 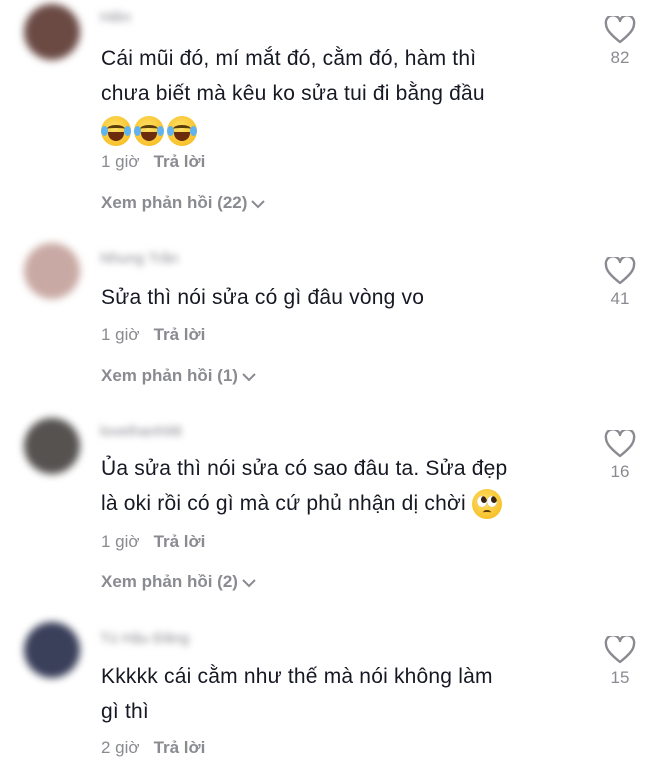 What do you see at coordinates (620, 298) in the screenshot?
I see `like-count: 41` at bounding box center [620, 298].